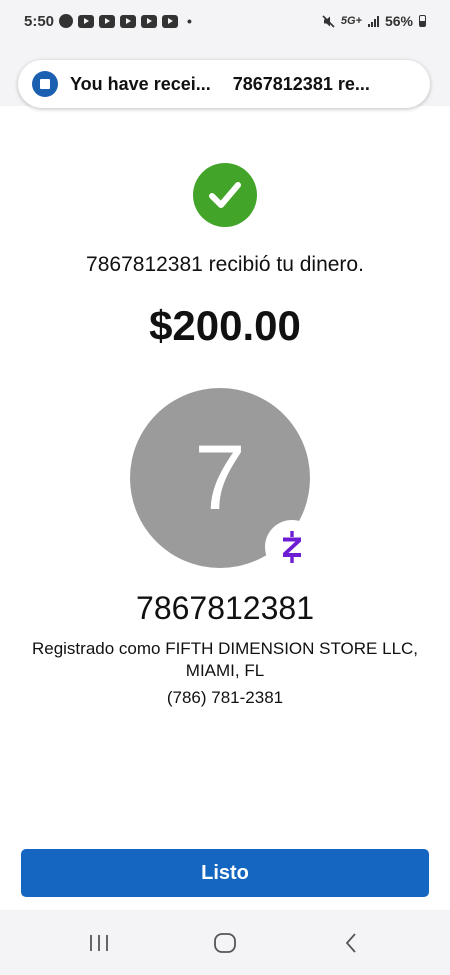  What do you see at coordinates (225, 608) in the screenshot?
I see `recipient-name: 7867812381` at bounding box center [225, 608].